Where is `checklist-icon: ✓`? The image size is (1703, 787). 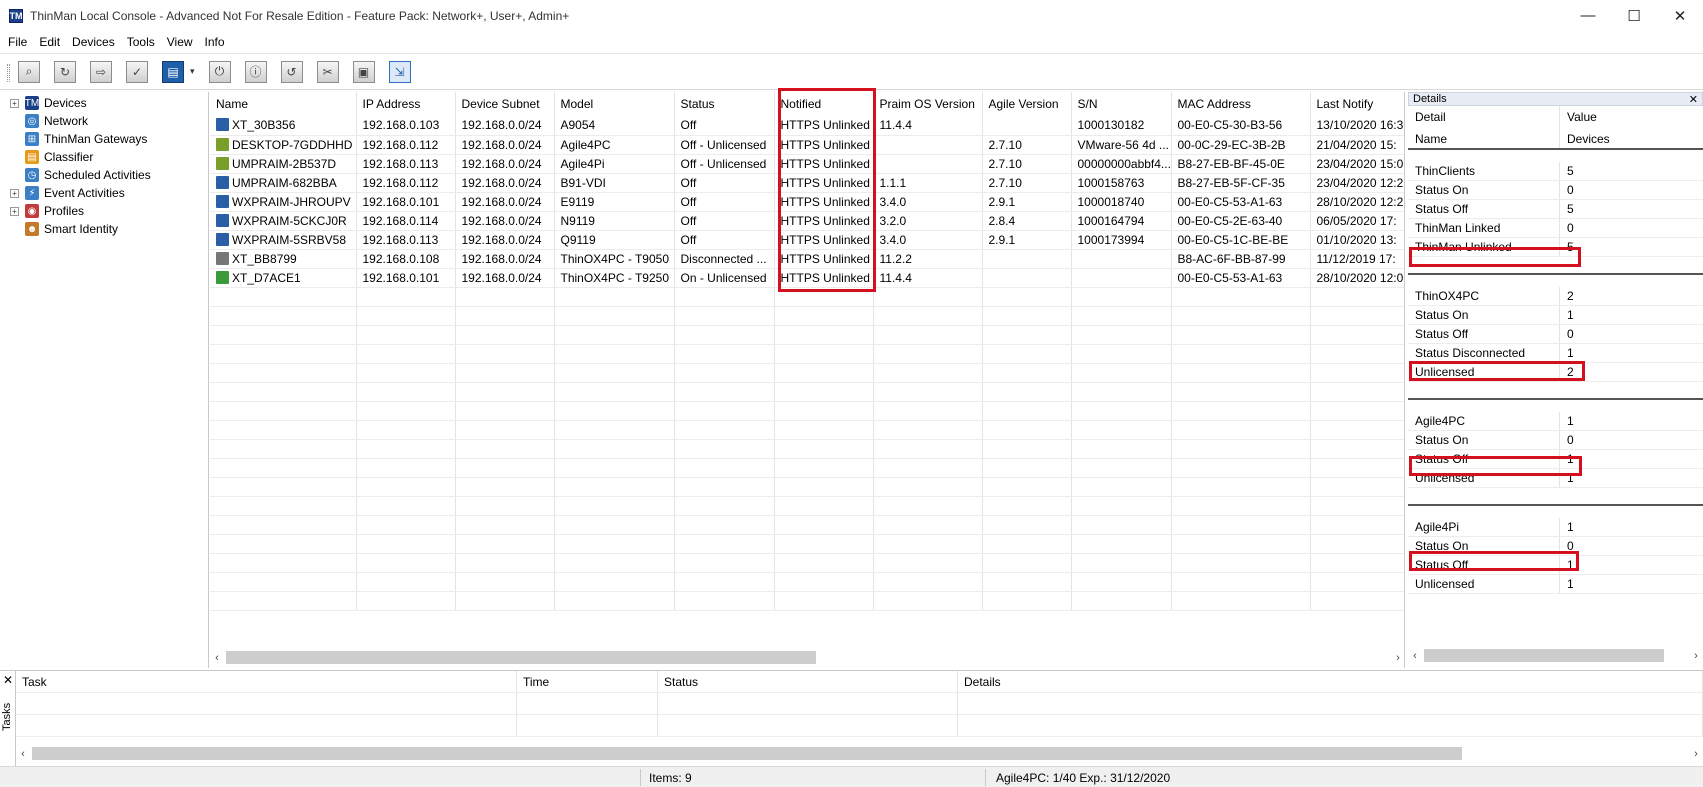 checklist-icon: ✓ is located at coordinates (137, 71).